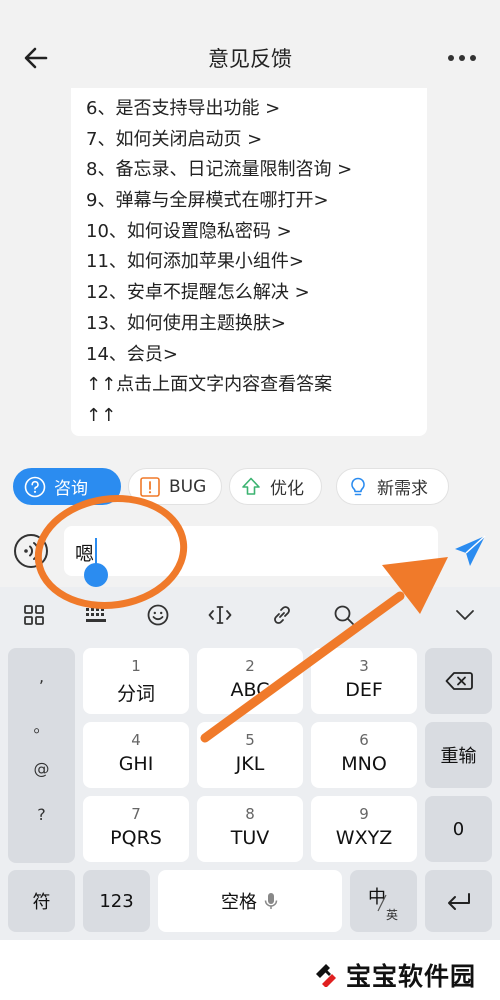  Describe the element at coordinates (411, 976) in the screenshot. I see `brand-watermark: 宝宝软件园` at that location.